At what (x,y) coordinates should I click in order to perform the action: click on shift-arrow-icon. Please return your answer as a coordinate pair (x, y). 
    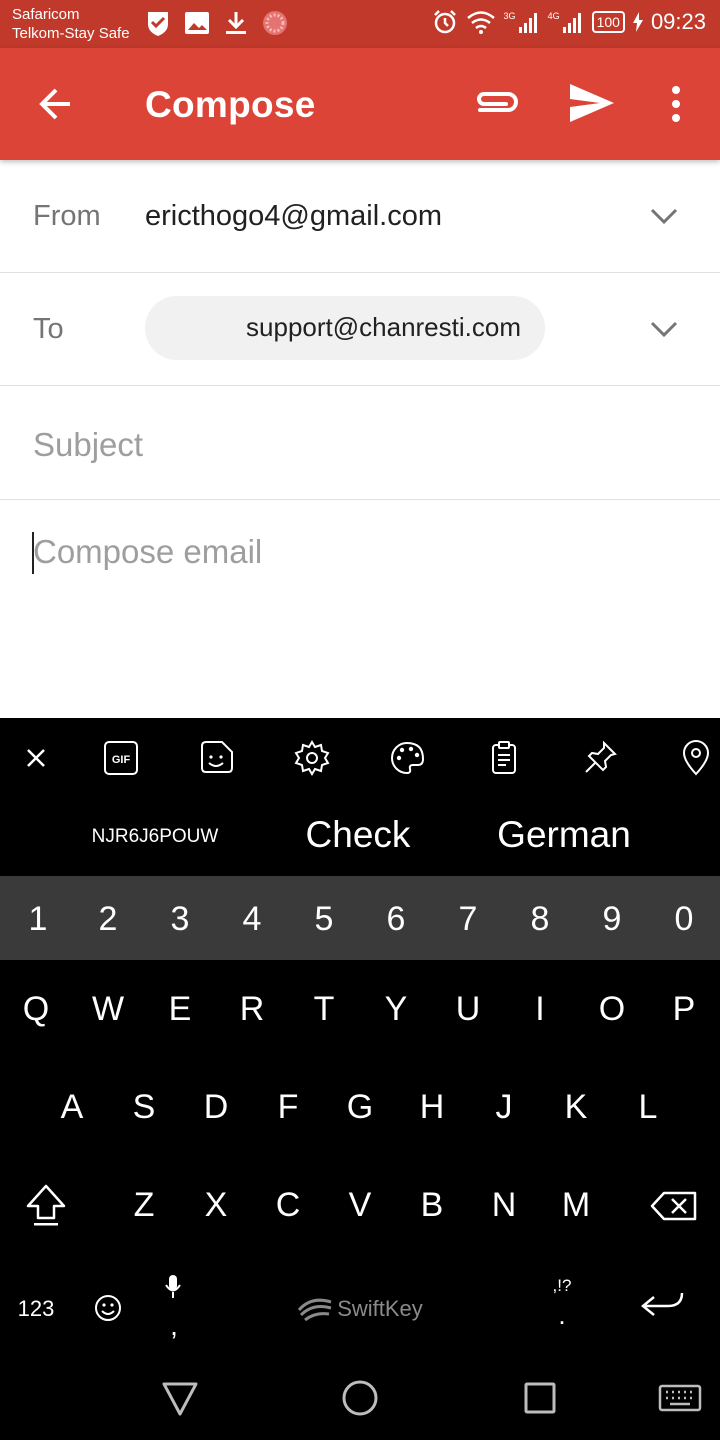
    Looking at the image, I should click on (46, 1205).